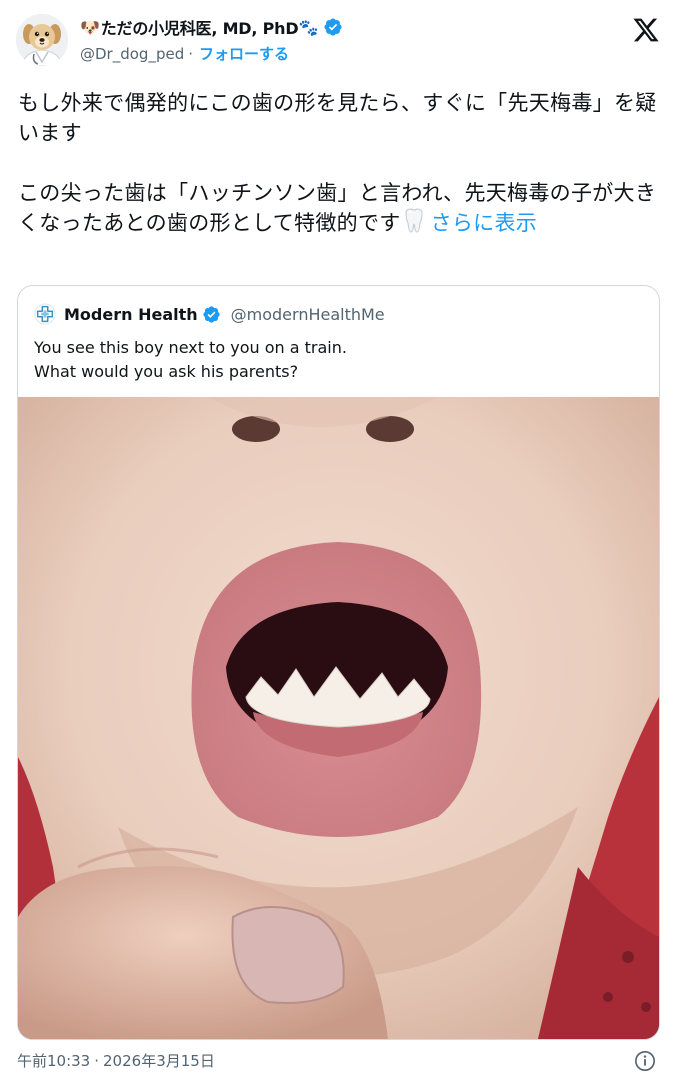 The width and height of the screenshot is (676, 1086). What do you see at coordinates (132, 54) in the screenshot?
I see `author-handle: @Dr_dog_ped` at bounding box center [132, 54].